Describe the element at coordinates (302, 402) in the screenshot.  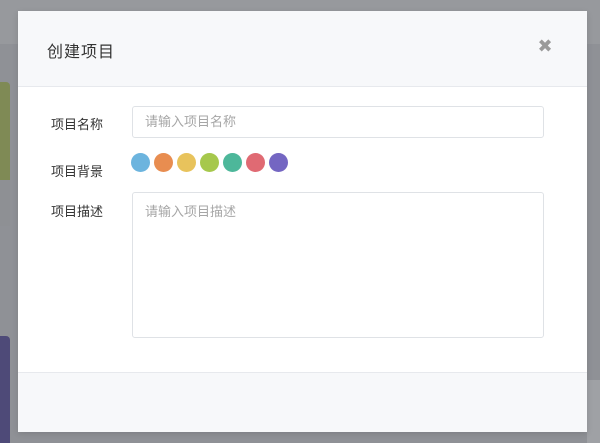
I see `dialog-footer` at that location.